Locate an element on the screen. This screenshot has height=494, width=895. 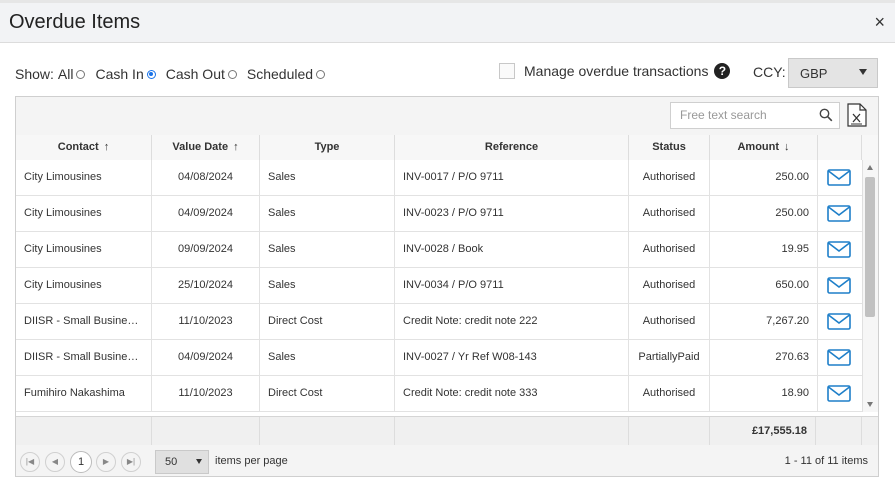
total-amount: £17,555.18 is located at coordinates (763, 431).